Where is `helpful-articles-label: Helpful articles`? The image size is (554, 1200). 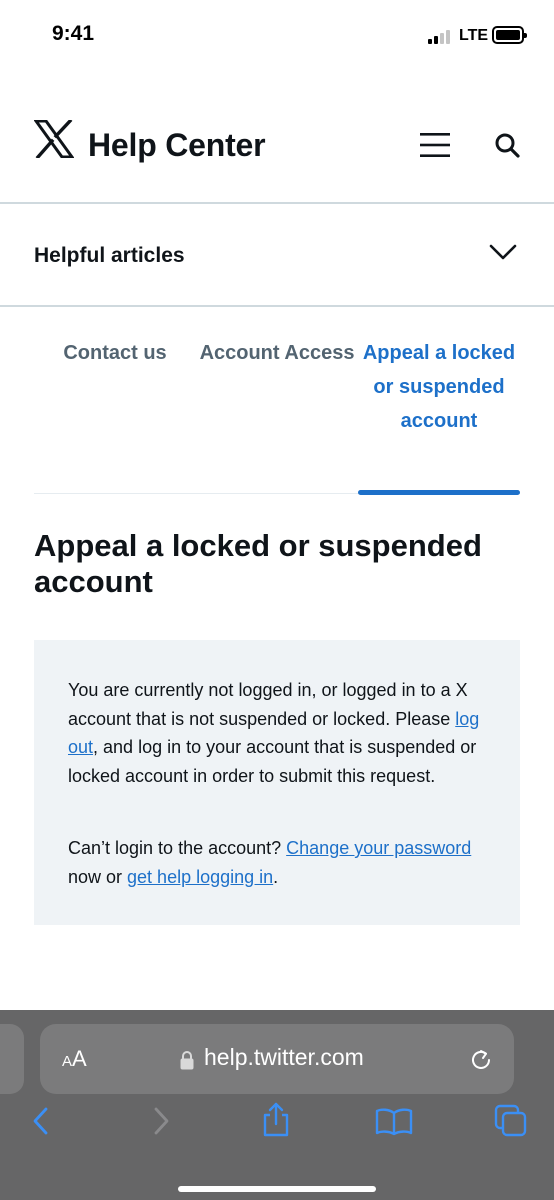 helpful-articles-label: Helpful articles is located at coordinates (109, 255).